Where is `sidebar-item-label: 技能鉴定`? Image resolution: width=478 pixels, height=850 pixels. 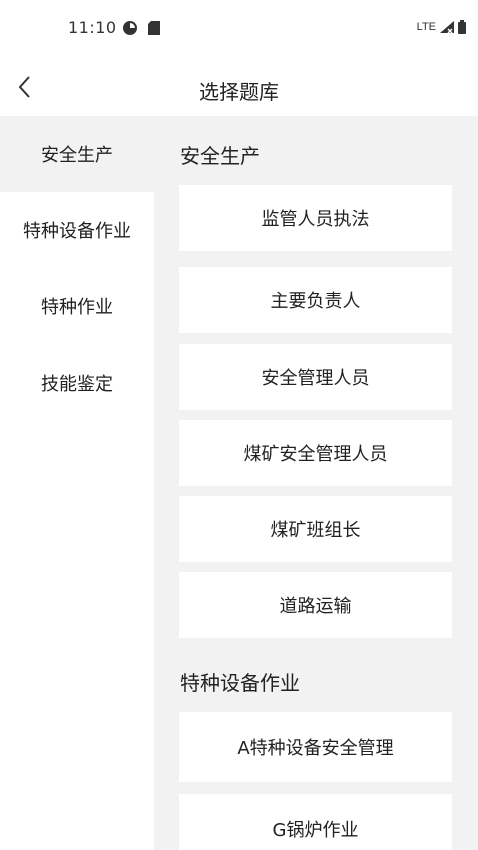
sidebar-item-label: 技能鉴定 is located at coordinates (77, 384).